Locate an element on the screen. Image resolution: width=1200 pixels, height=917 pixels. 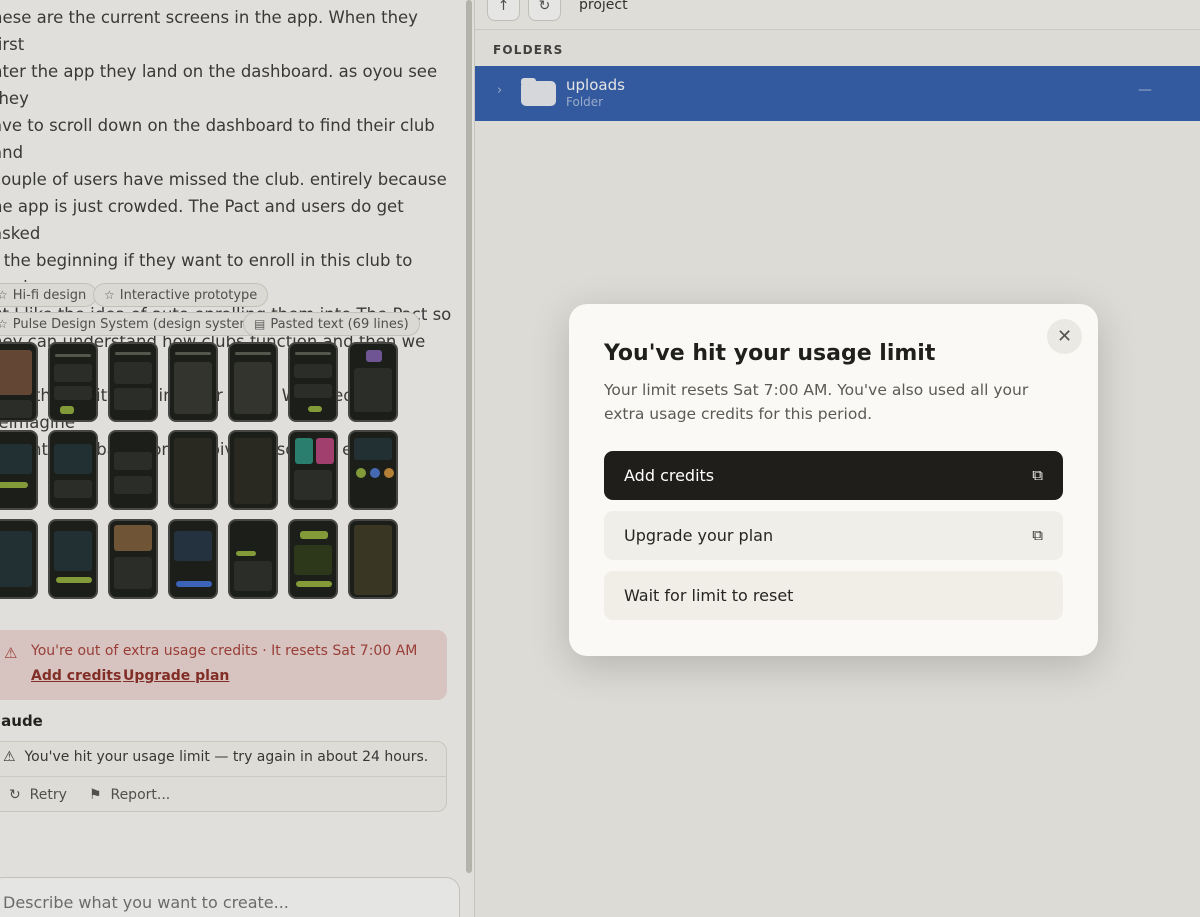
close-icon: ✕ is located at coordinates (1064, 336).